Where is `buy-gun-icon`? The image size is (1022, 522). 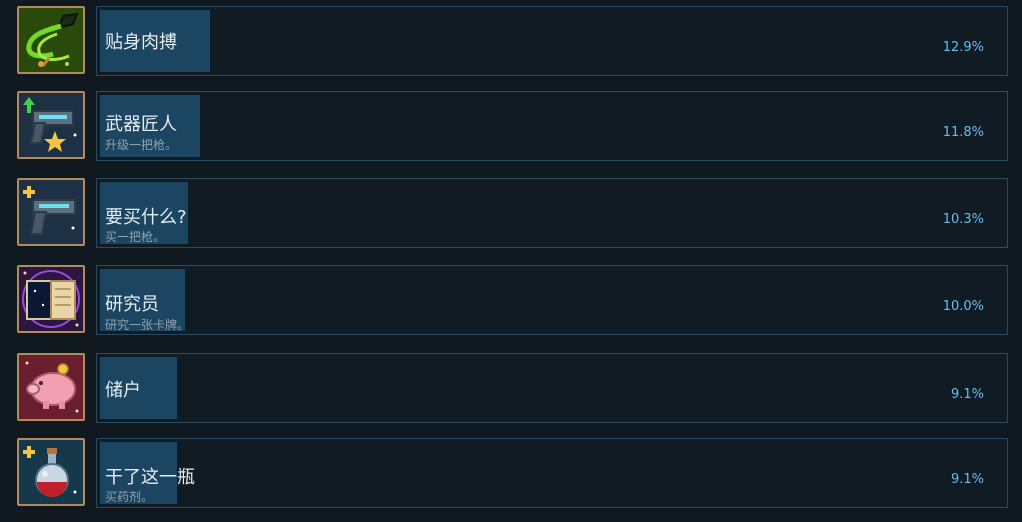 buy-gun-icon is located at coordinates (51, 212).